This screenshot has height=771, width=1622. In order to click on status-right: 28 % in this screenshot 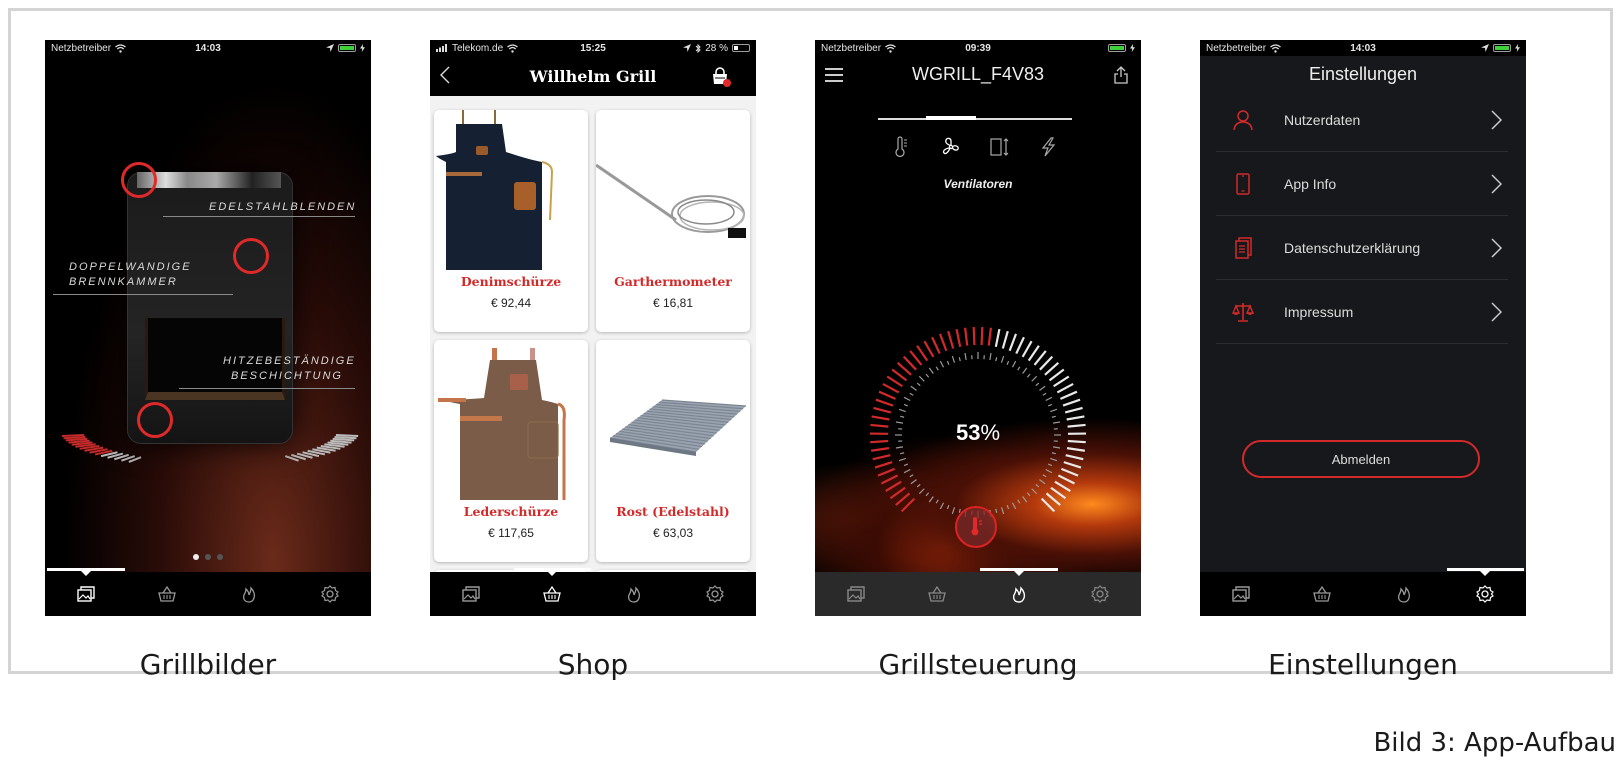, I will do `click(716, 48)`.